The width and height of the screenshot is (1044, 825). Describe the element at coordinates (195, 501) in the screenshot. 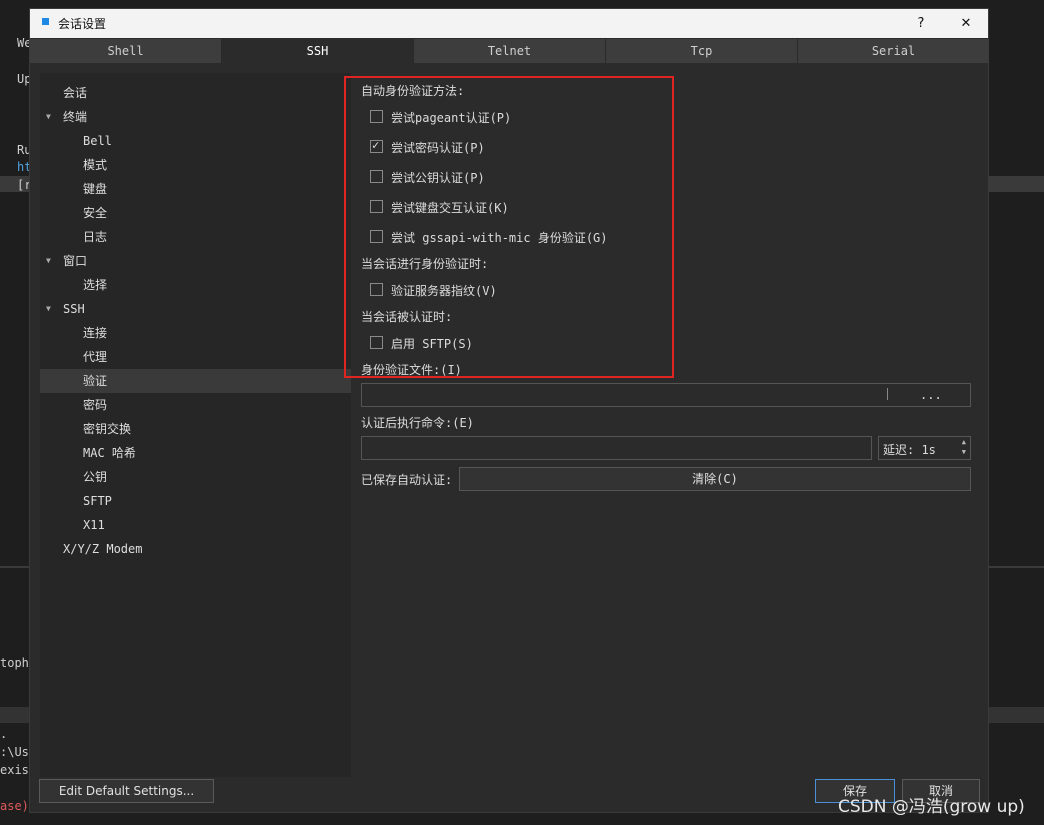

I see `tree-item: SFTP` at that location.